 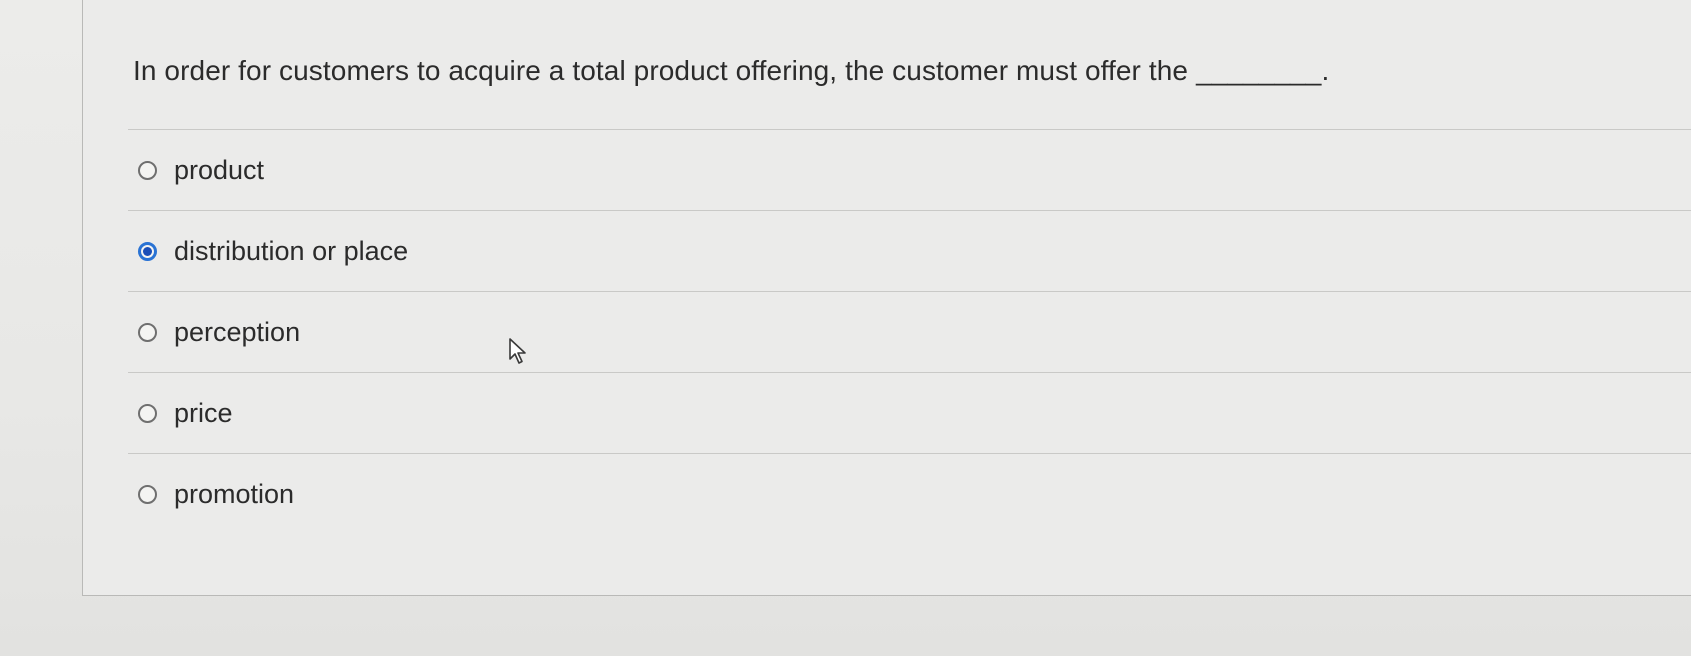 What do you see at coordinates (234, 493) in the screenshot?
I see `option-label: promotion` at bounding box center [234, 493].